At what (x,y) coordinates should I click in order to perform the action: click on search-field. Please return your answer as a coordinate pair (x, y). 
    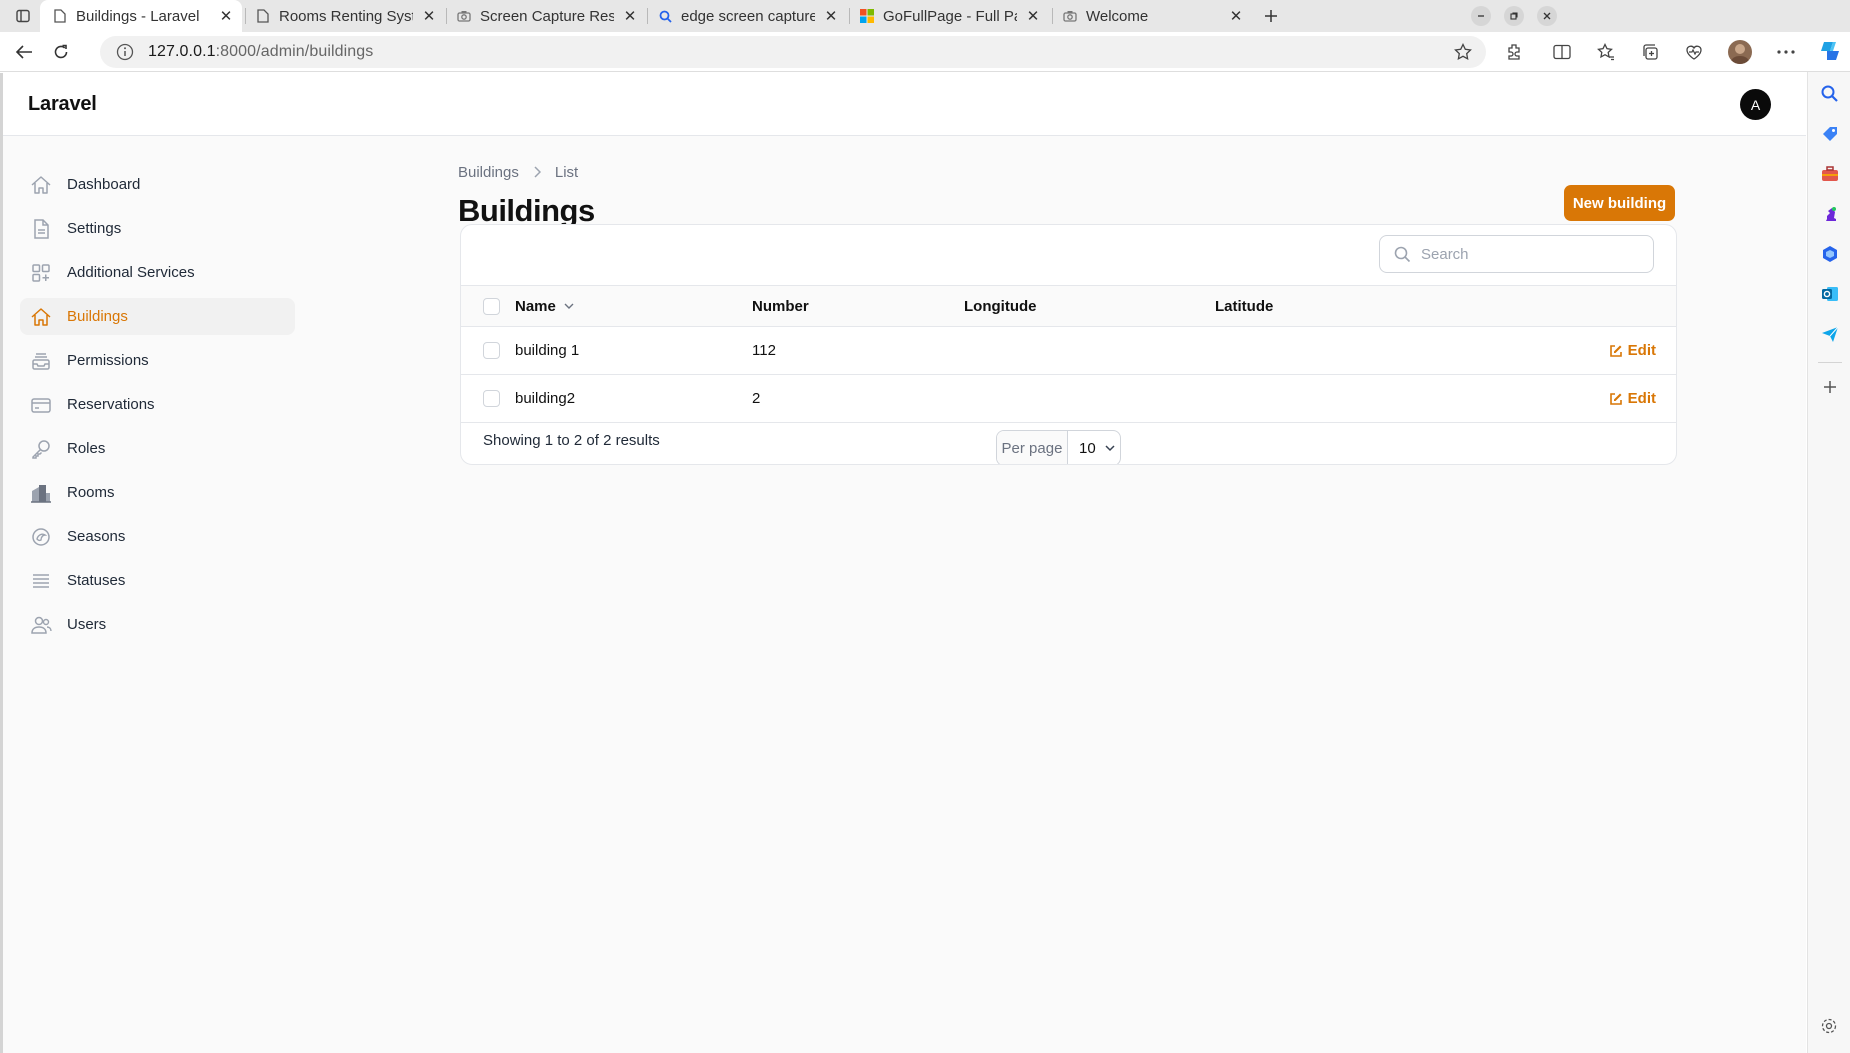
    Looking at the image, I should click on (1516, 254).